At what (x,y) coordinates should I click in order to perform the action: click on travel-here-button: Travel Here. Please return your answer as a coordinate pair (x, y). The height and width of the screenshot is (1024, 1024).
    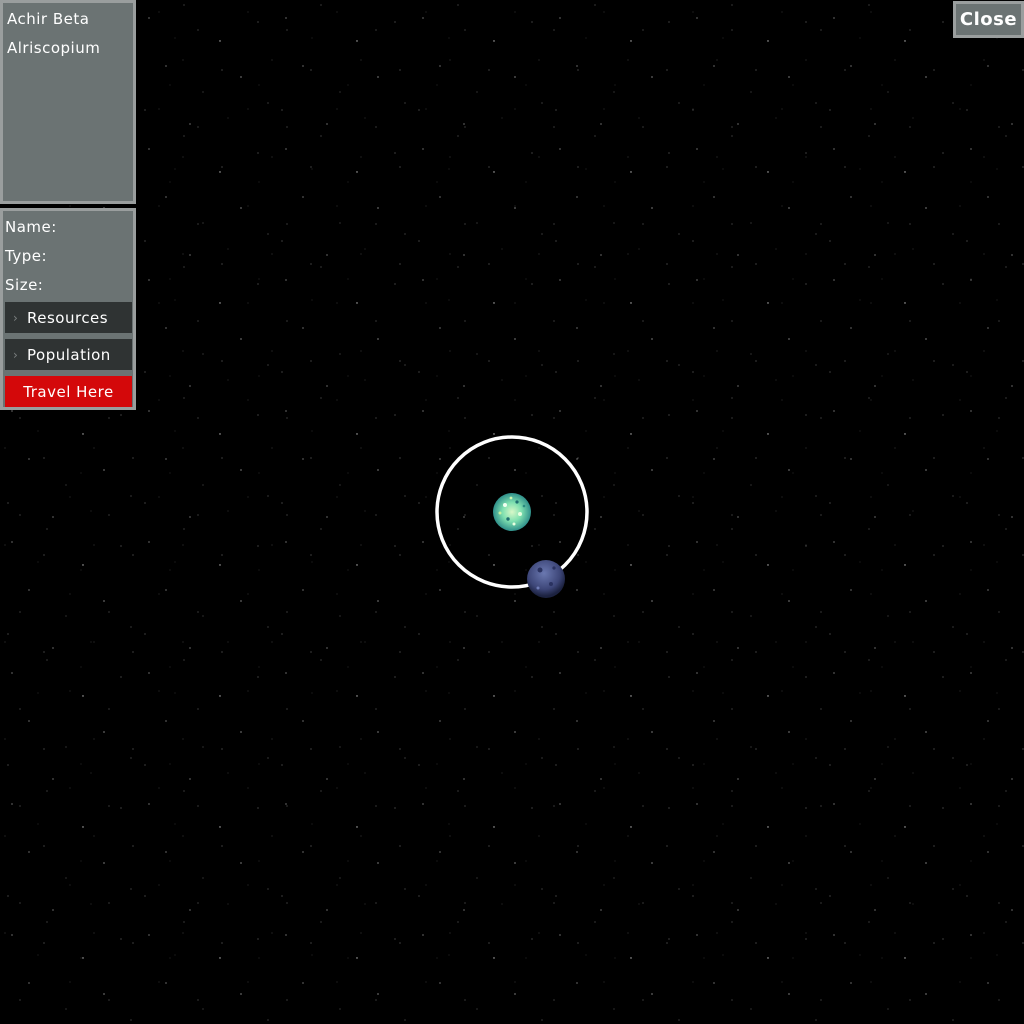
    Looking at the image, I should click on (68, 391).